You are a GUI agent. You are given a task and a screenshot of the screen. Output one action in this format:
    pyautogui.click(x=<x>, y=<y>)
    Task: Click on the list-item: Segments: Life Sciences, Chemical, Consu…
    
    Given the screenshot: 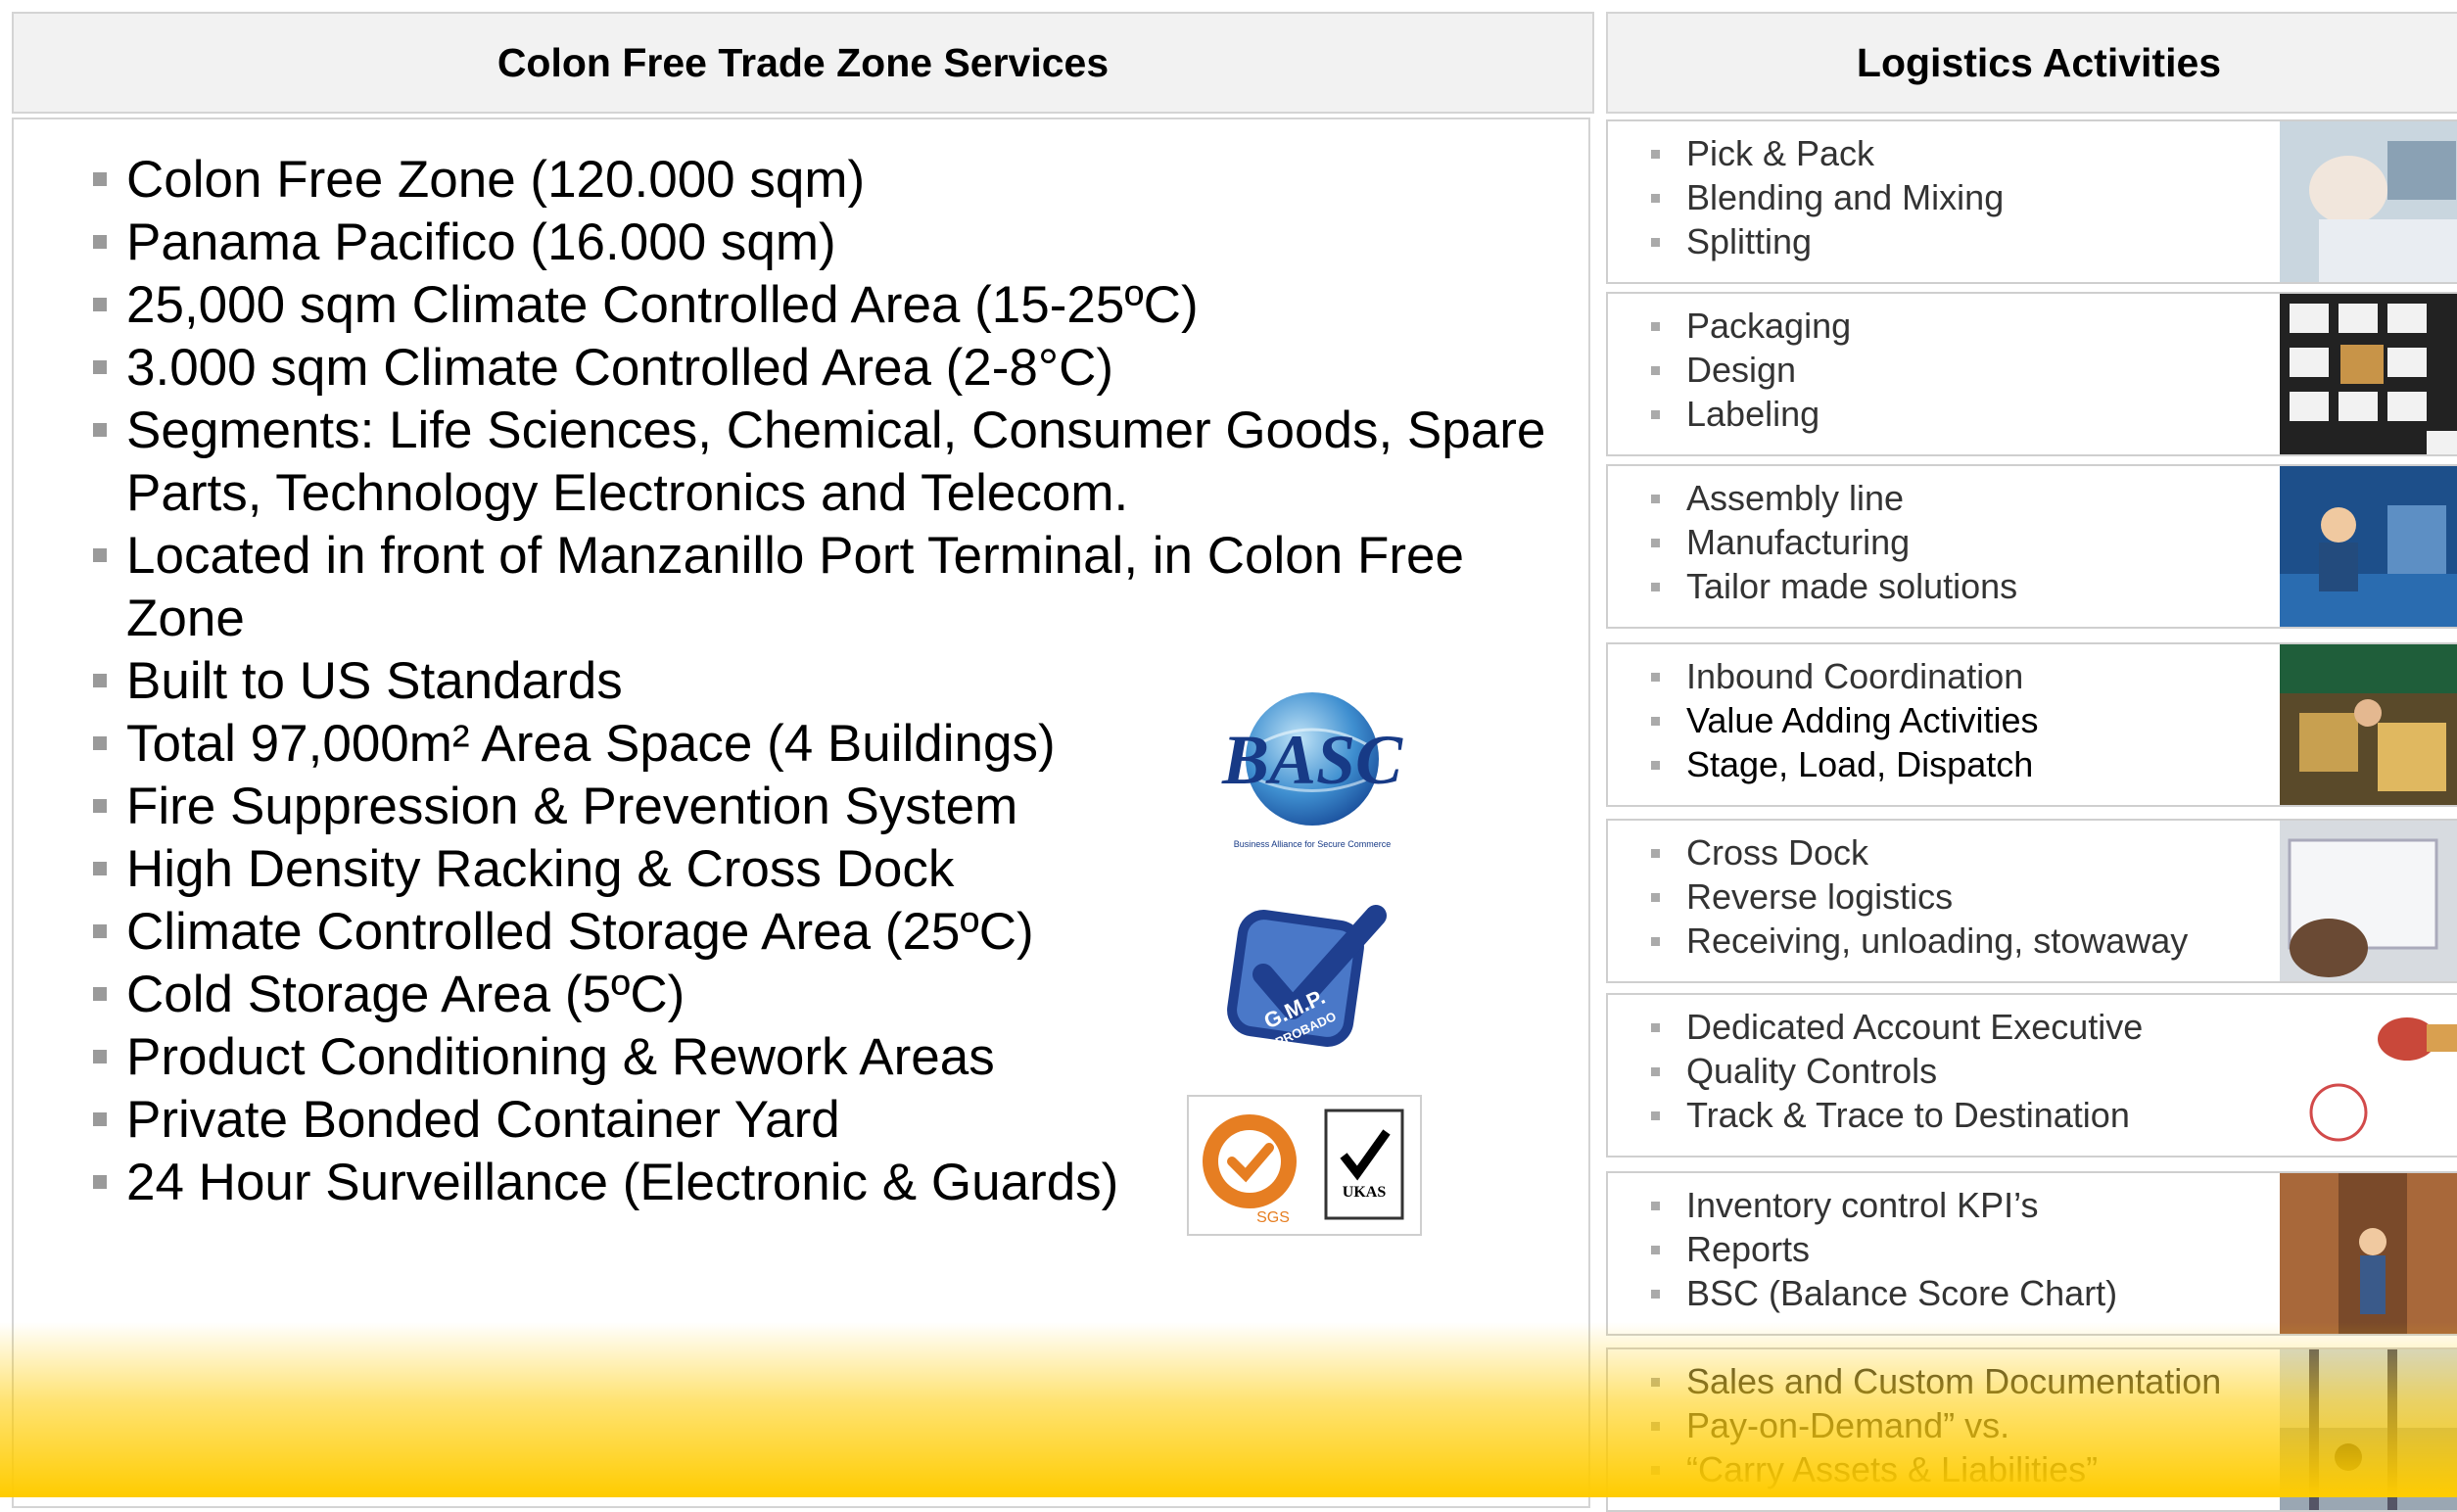 What is the action you would take?
    pyautogui.click(x=831, y=462)
    